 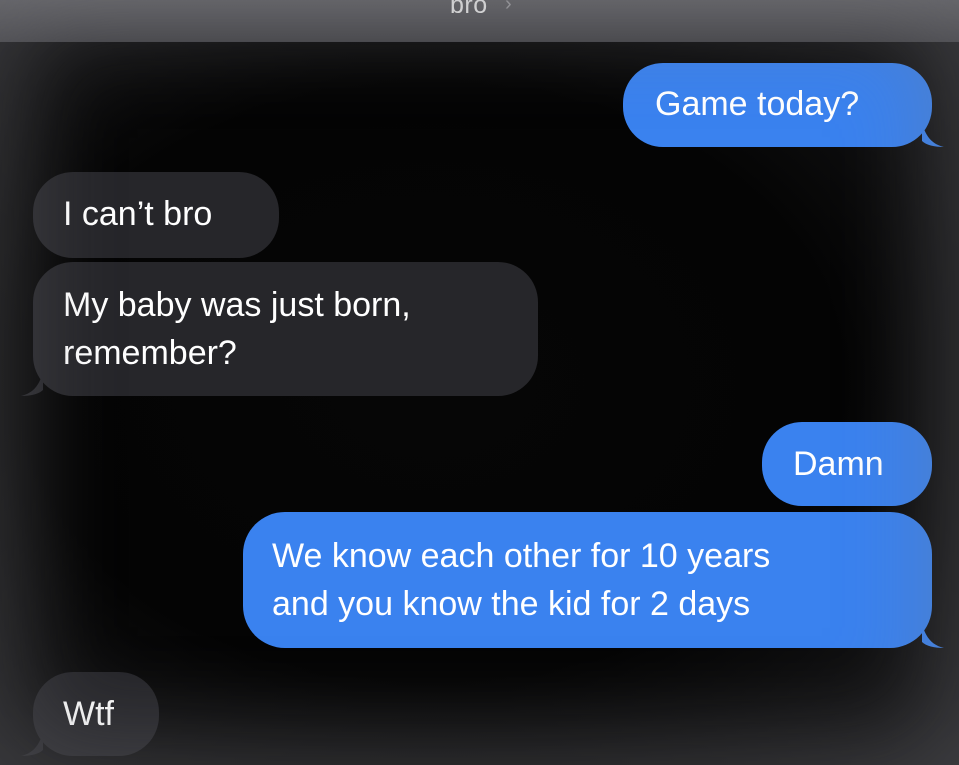 I want to click on message-text: Game today?, so click(x=757, y=104).